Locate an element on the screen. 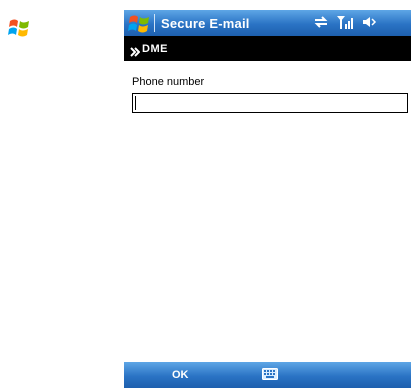 This screenshot has height=388, width=411. brand-name: DME is located at coordinates (155, 48).